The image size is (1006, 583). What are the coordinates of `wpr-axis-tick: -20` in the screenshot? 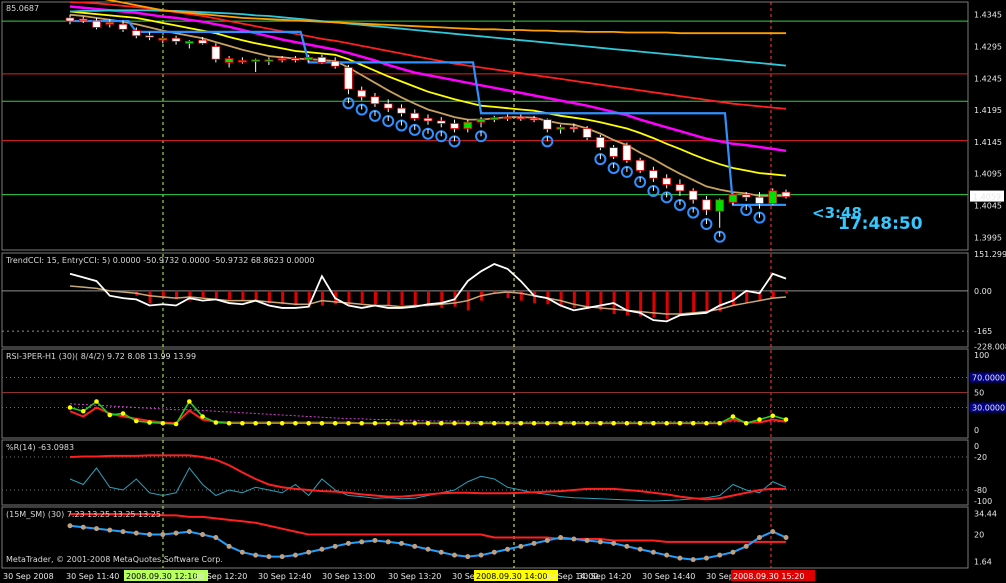 It's located at (980, 457).